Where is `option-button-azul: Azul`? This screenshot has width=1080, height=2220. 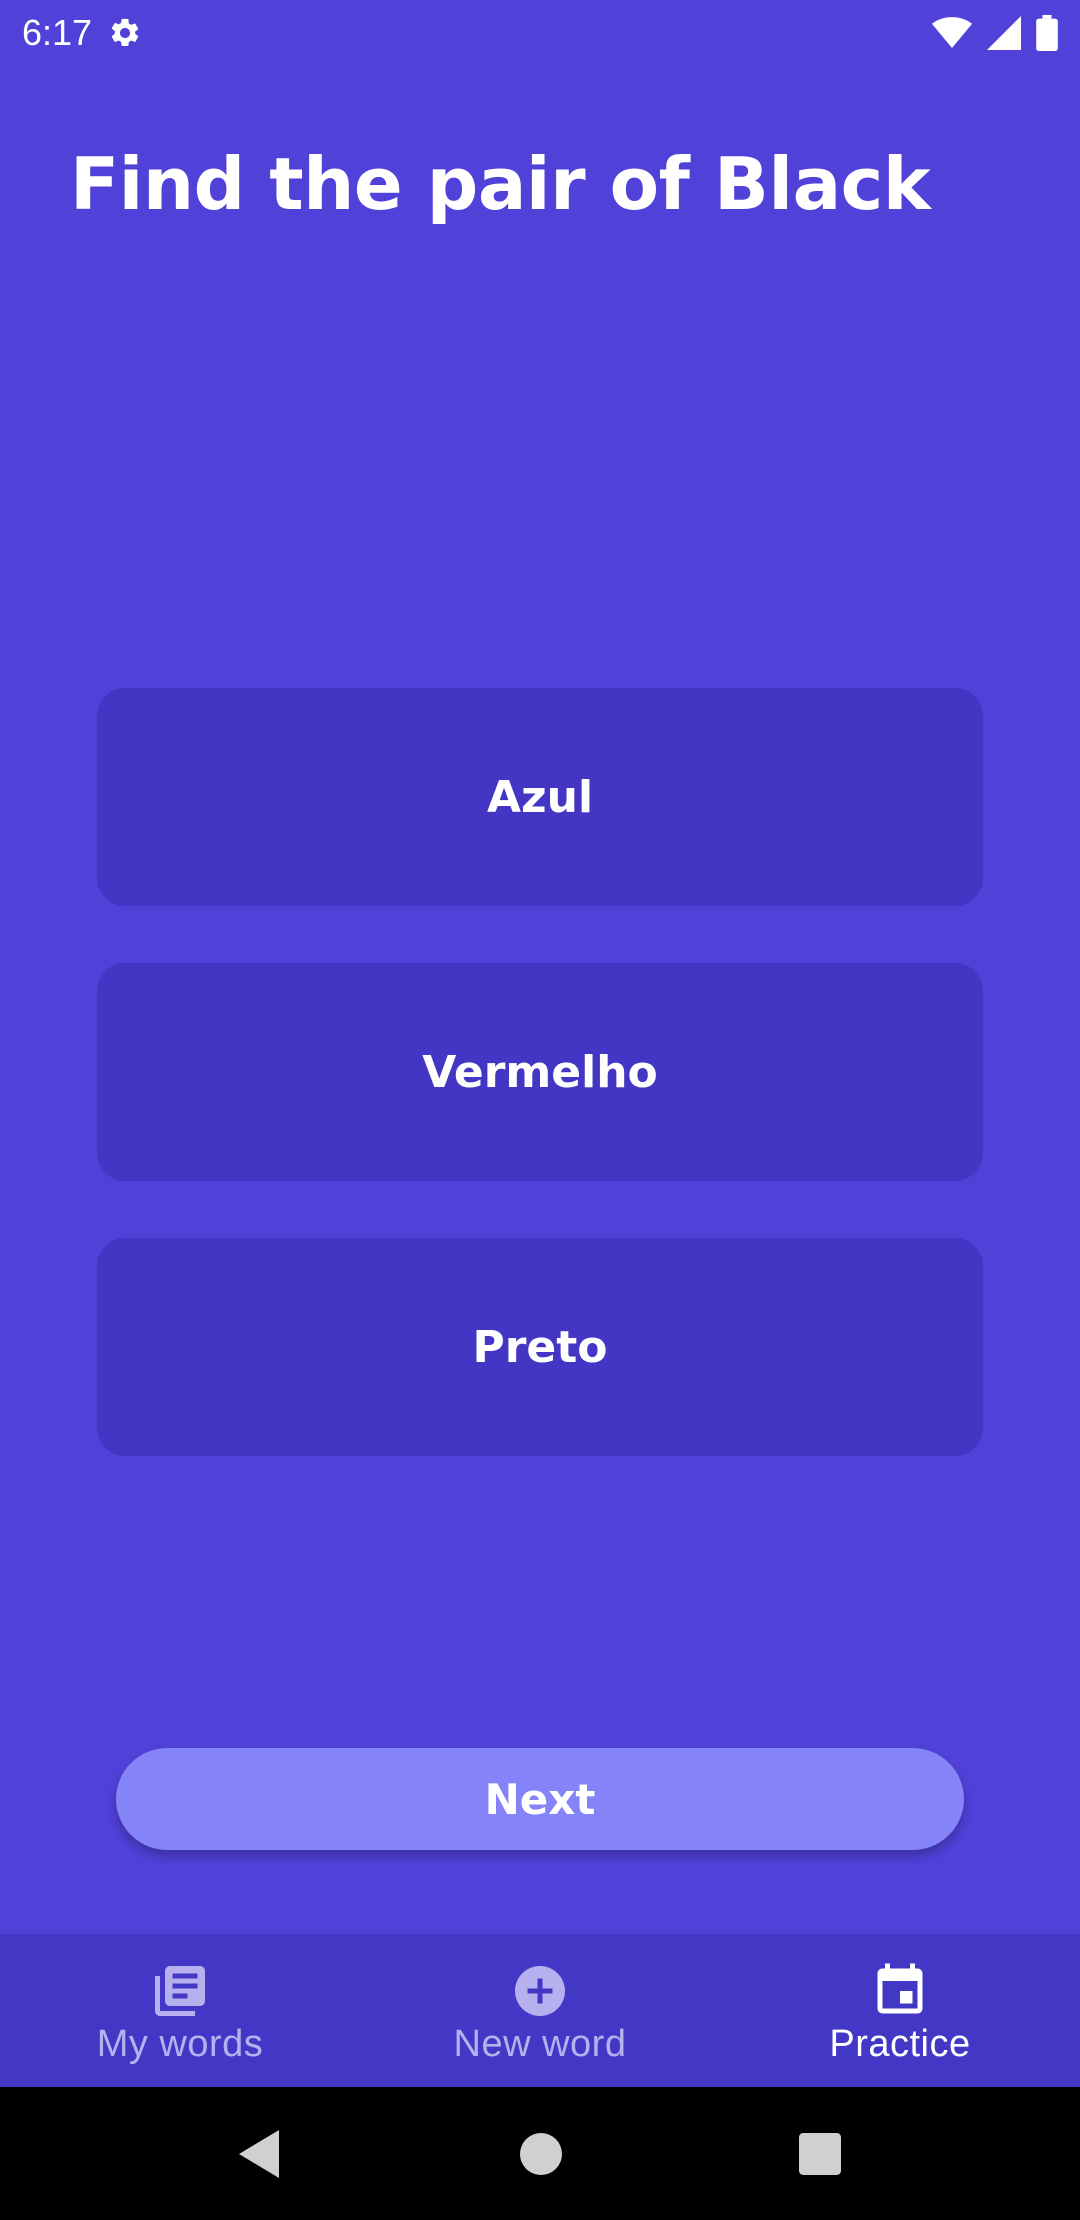 option-button-azul: Azul is located at coordinates (540, 797).